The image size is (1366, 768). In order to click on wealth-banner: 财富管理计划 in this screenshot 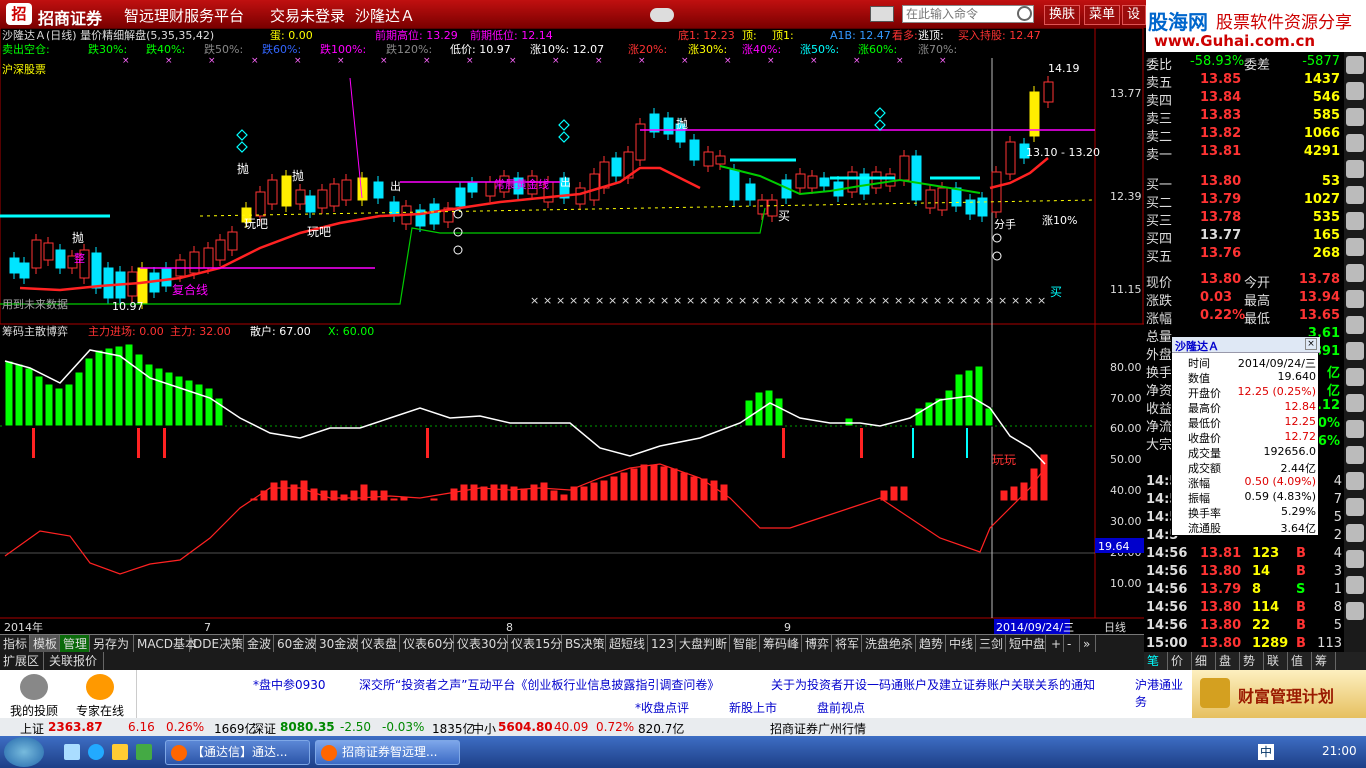, I will do `click(1279, 694)`.